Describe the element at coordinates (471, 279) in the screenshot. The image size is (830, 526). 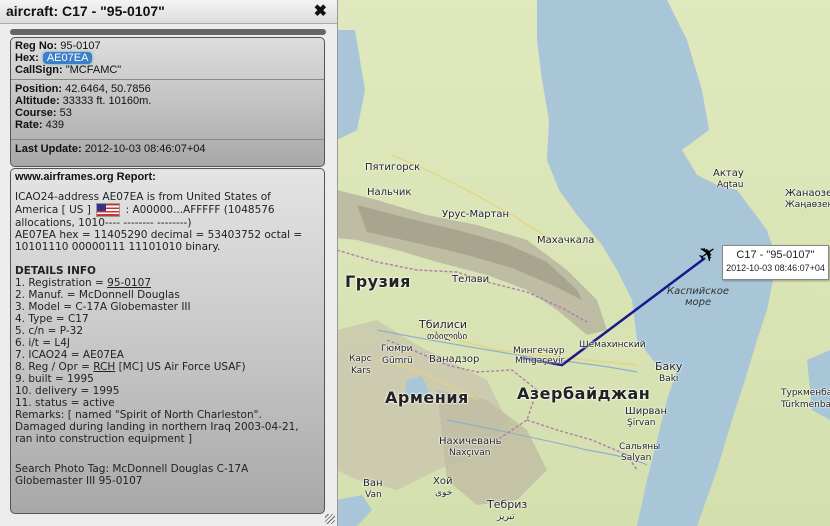
I see `map-label-telavi: Телави` at that location.